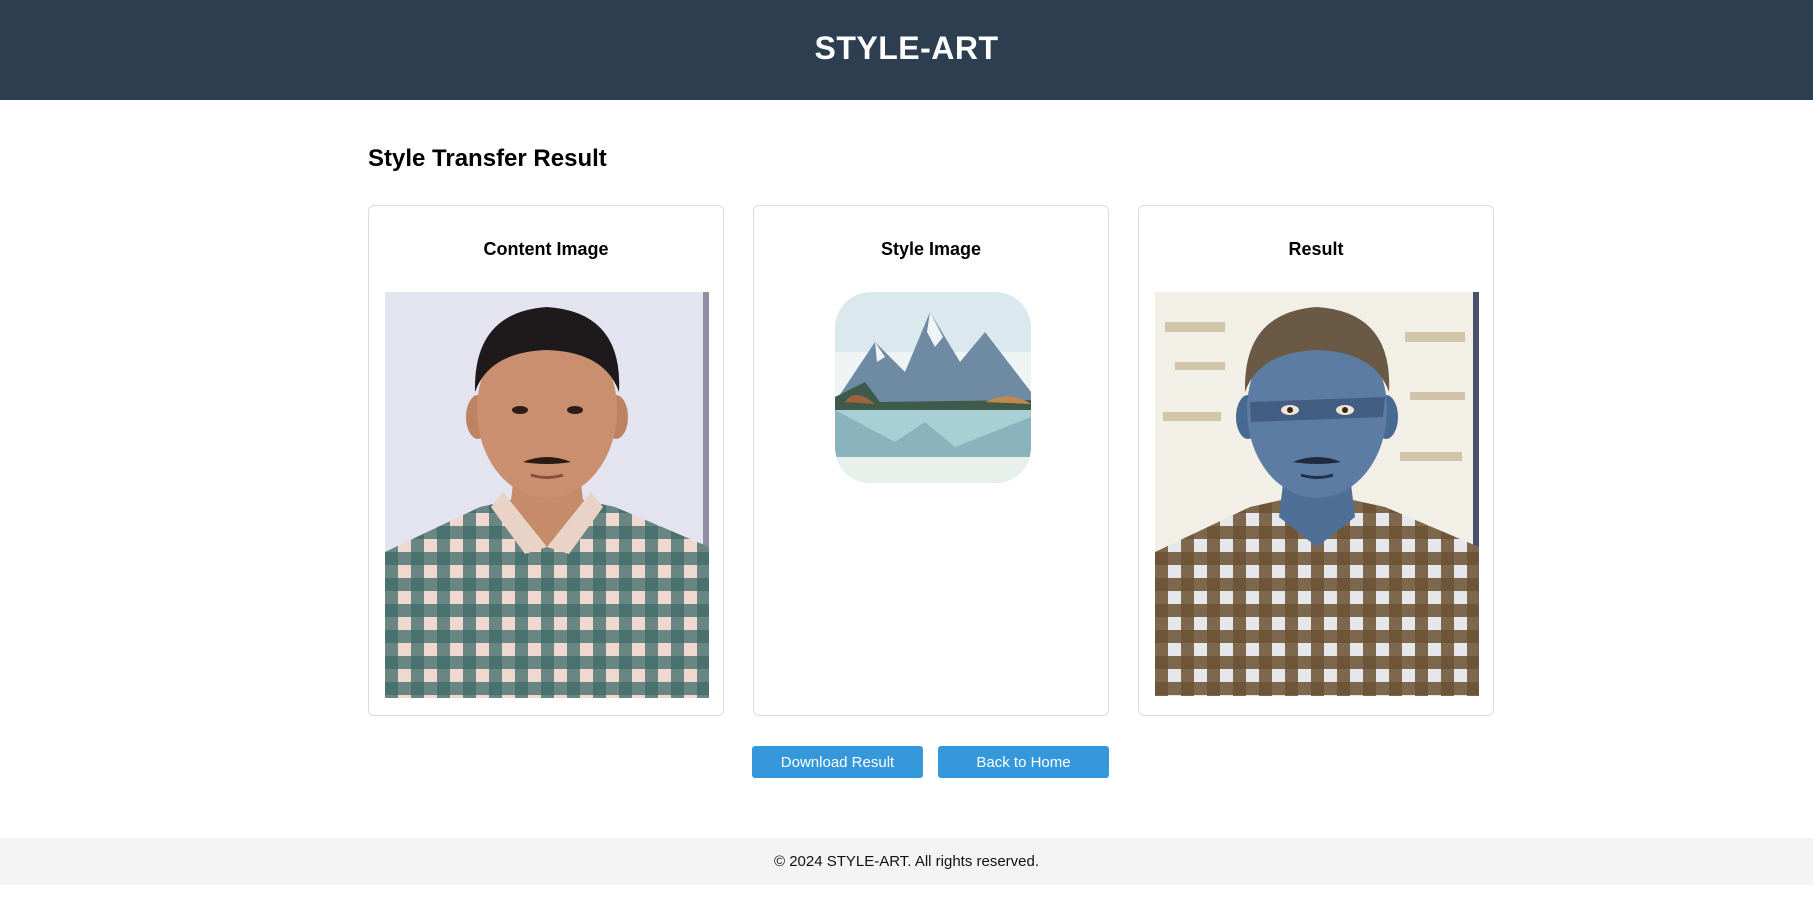  What do you see at coordinates (546, 249) in the screenshot?
I see `content-image-heading: Content Image` at bounding box center [546, 249].